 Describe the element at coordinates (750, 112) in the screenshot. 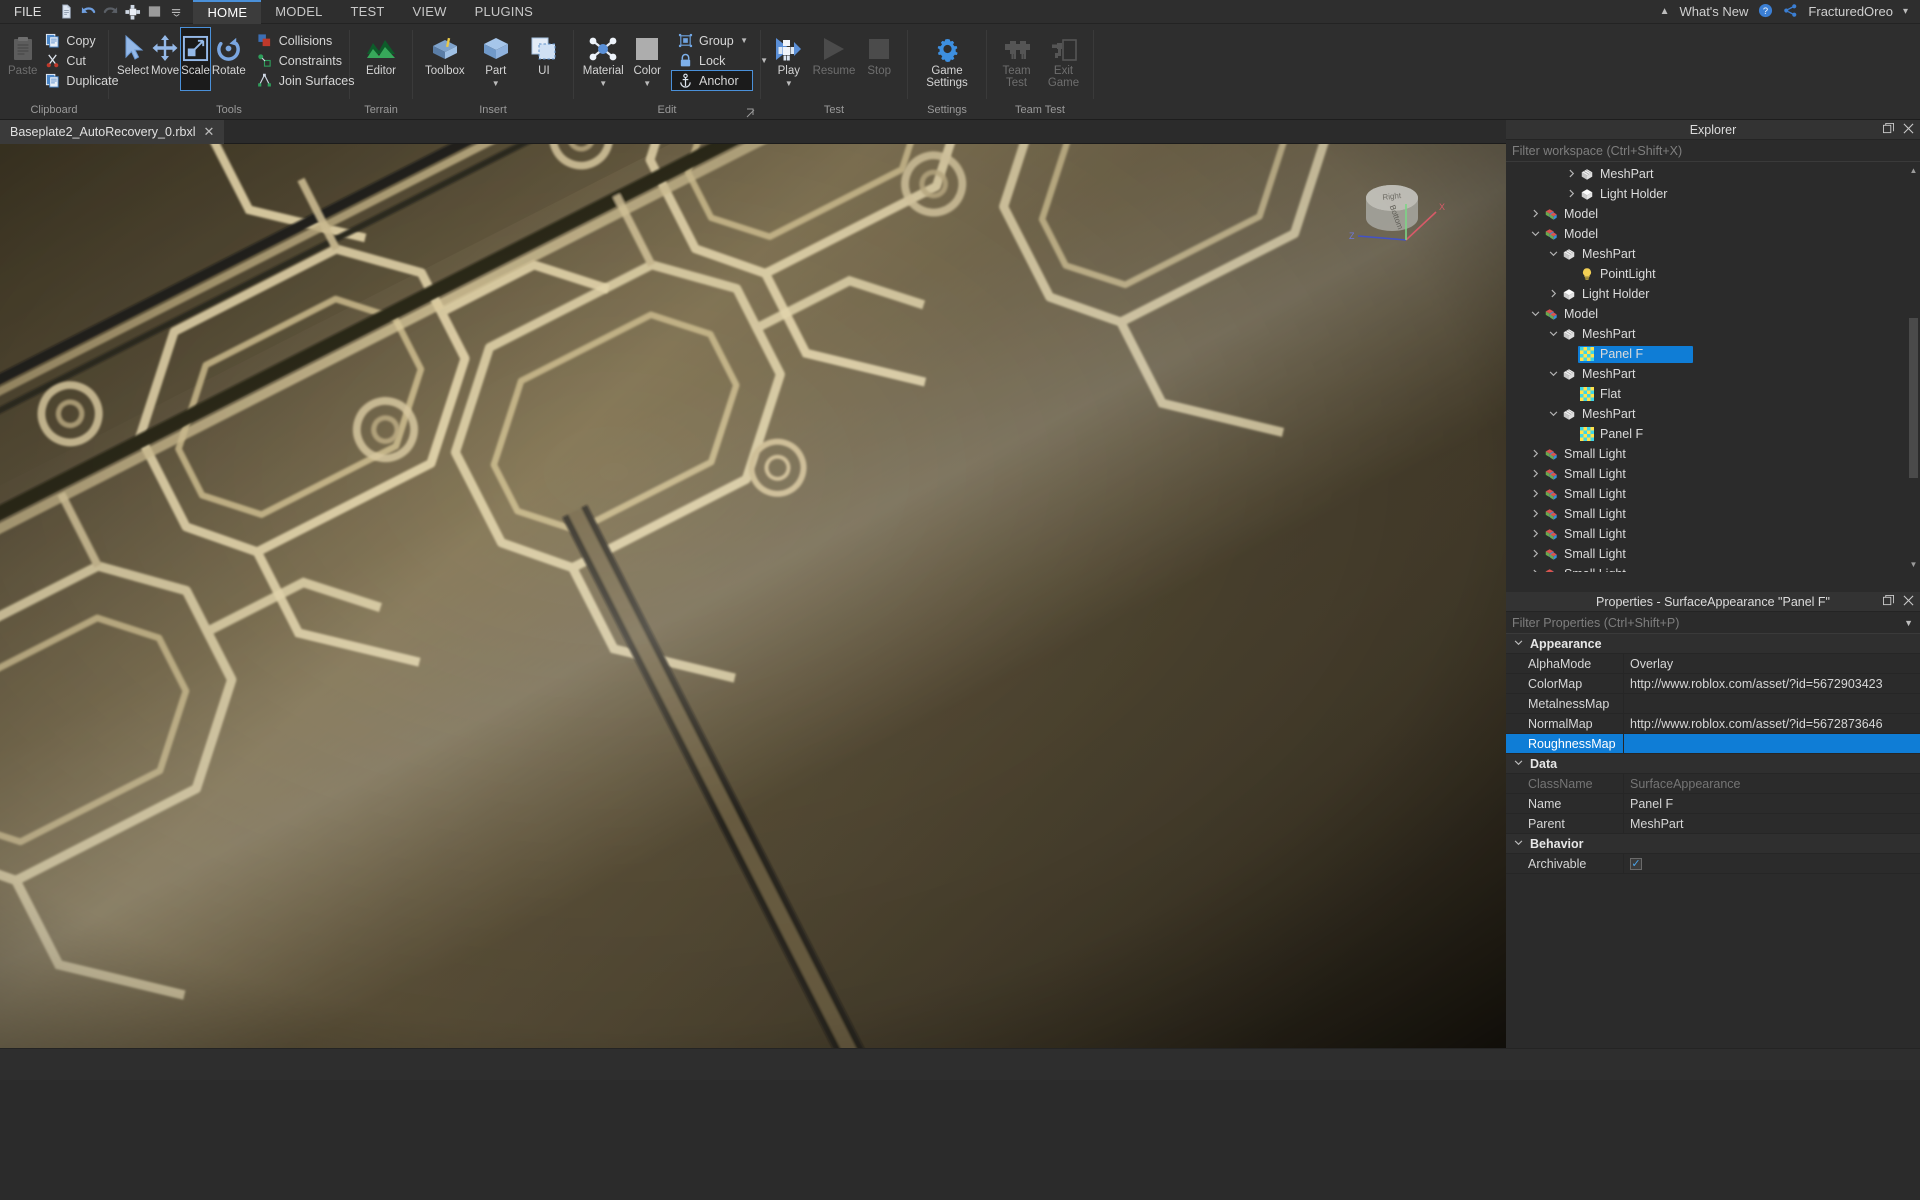

I see `dialog-launcher-icon` at that location.